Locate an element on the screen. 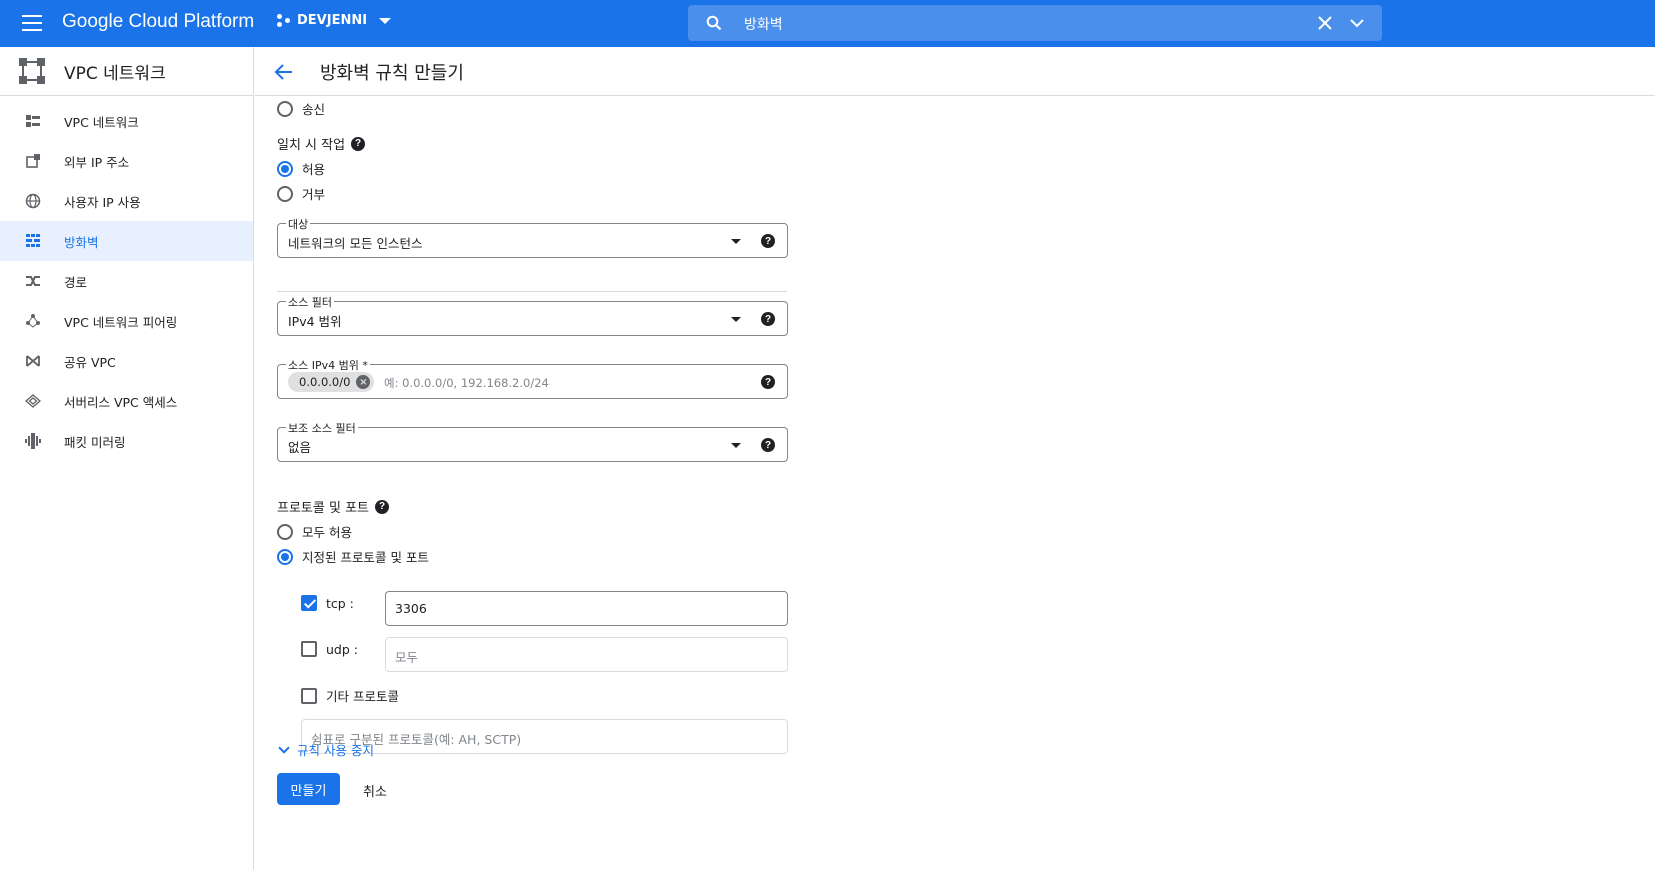  menu-icon is located at coordinates (32, 23).